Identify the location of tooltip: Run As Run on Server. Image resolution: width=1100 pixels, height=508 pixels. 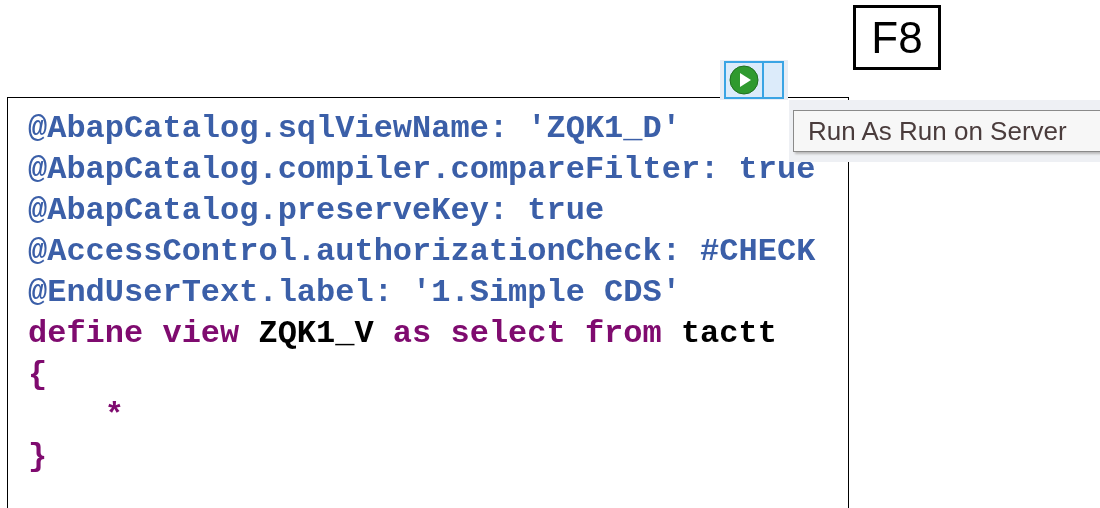
(944, 131).